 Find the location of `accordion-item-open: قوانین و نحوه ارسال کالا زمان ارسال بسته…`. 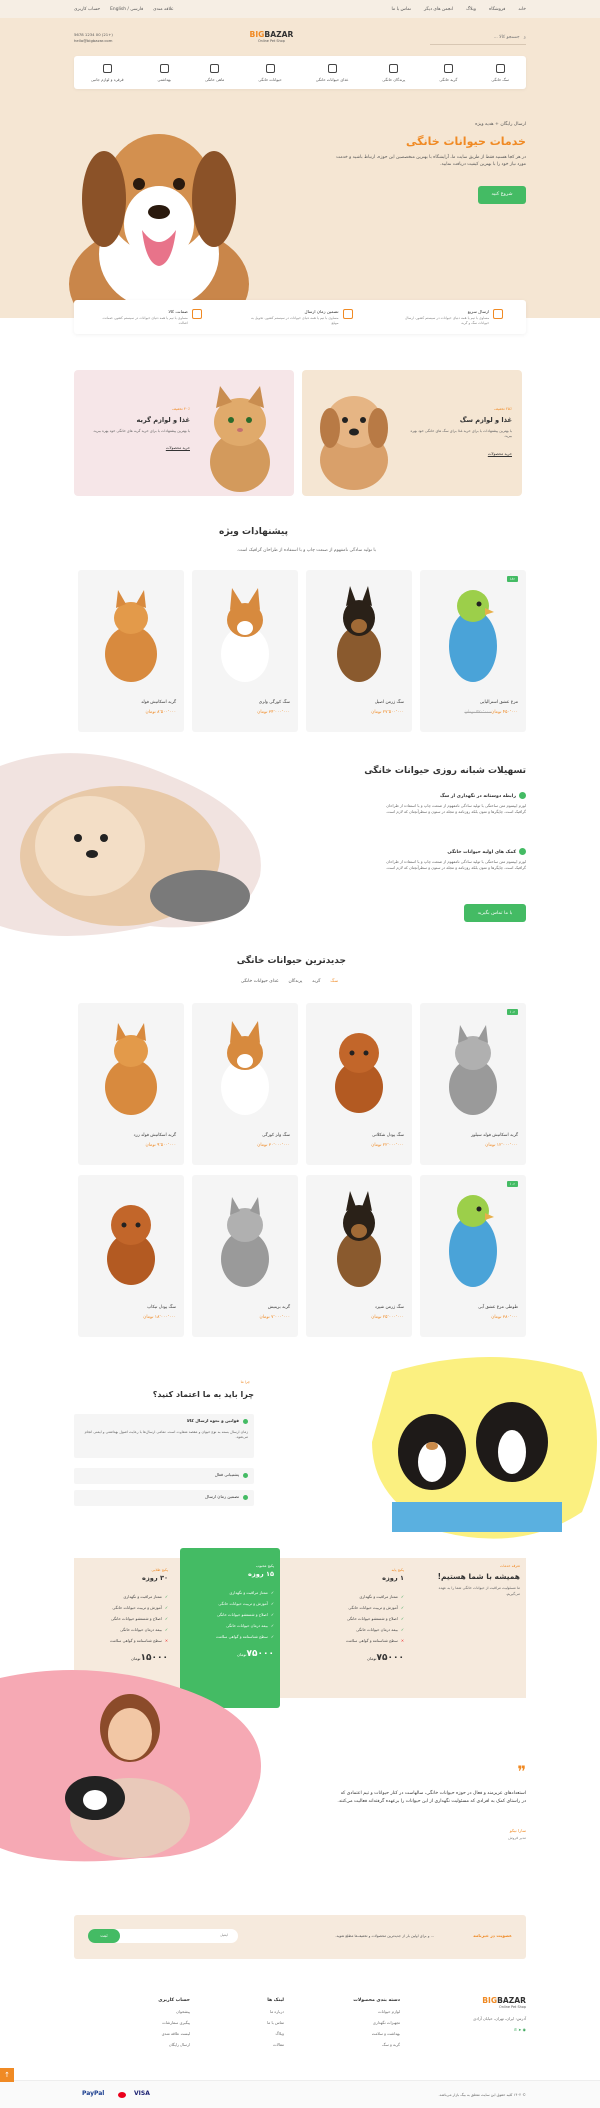

accordion-item-open: قوانین و نحوه ارسال کالا زمان ارسال بسته… is located at coordinates (164, 1436).